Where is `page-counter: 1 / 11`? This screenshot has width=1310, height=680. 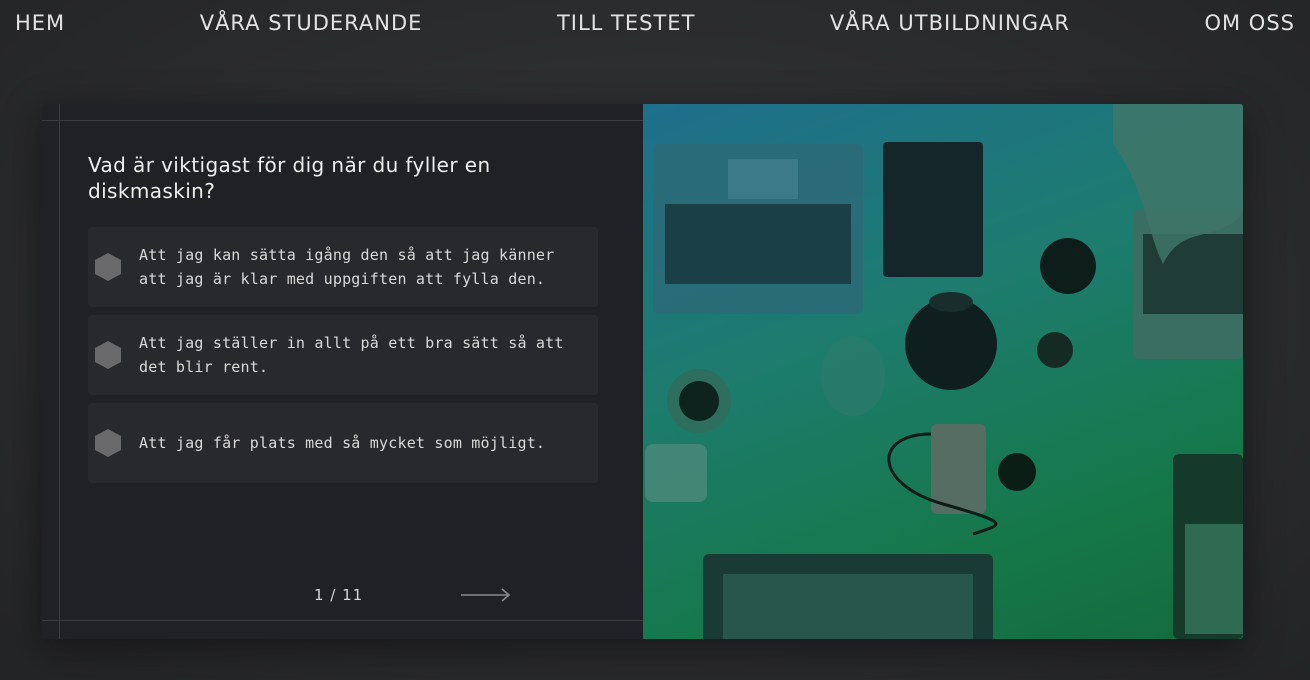 page-counter: 1 / 11 is located at coordinates (339, 595).